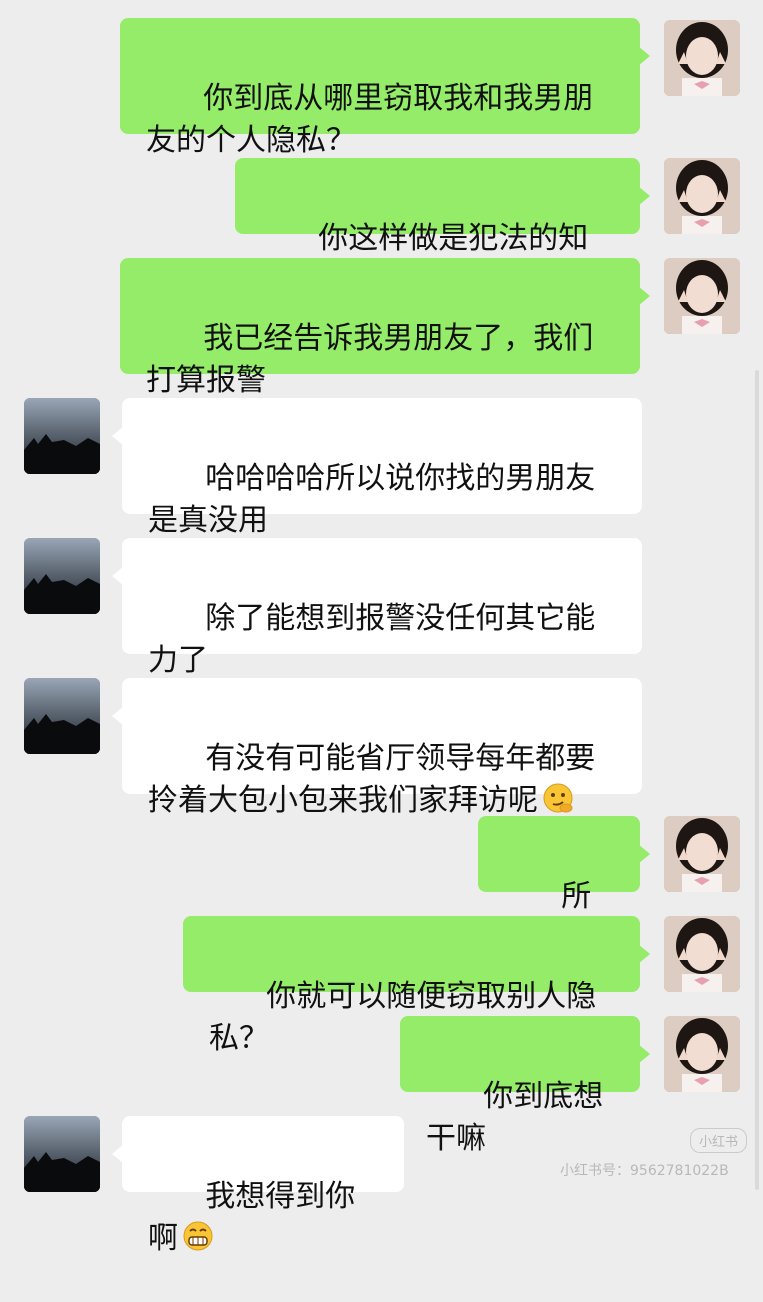 The height and width of the screenshot is (1302, 763). What do you see at coordinates (644, 1171) in the screenshot?
I see `watermark-id: 小红书号：9562781022B` at bounding box center [644, 1171].